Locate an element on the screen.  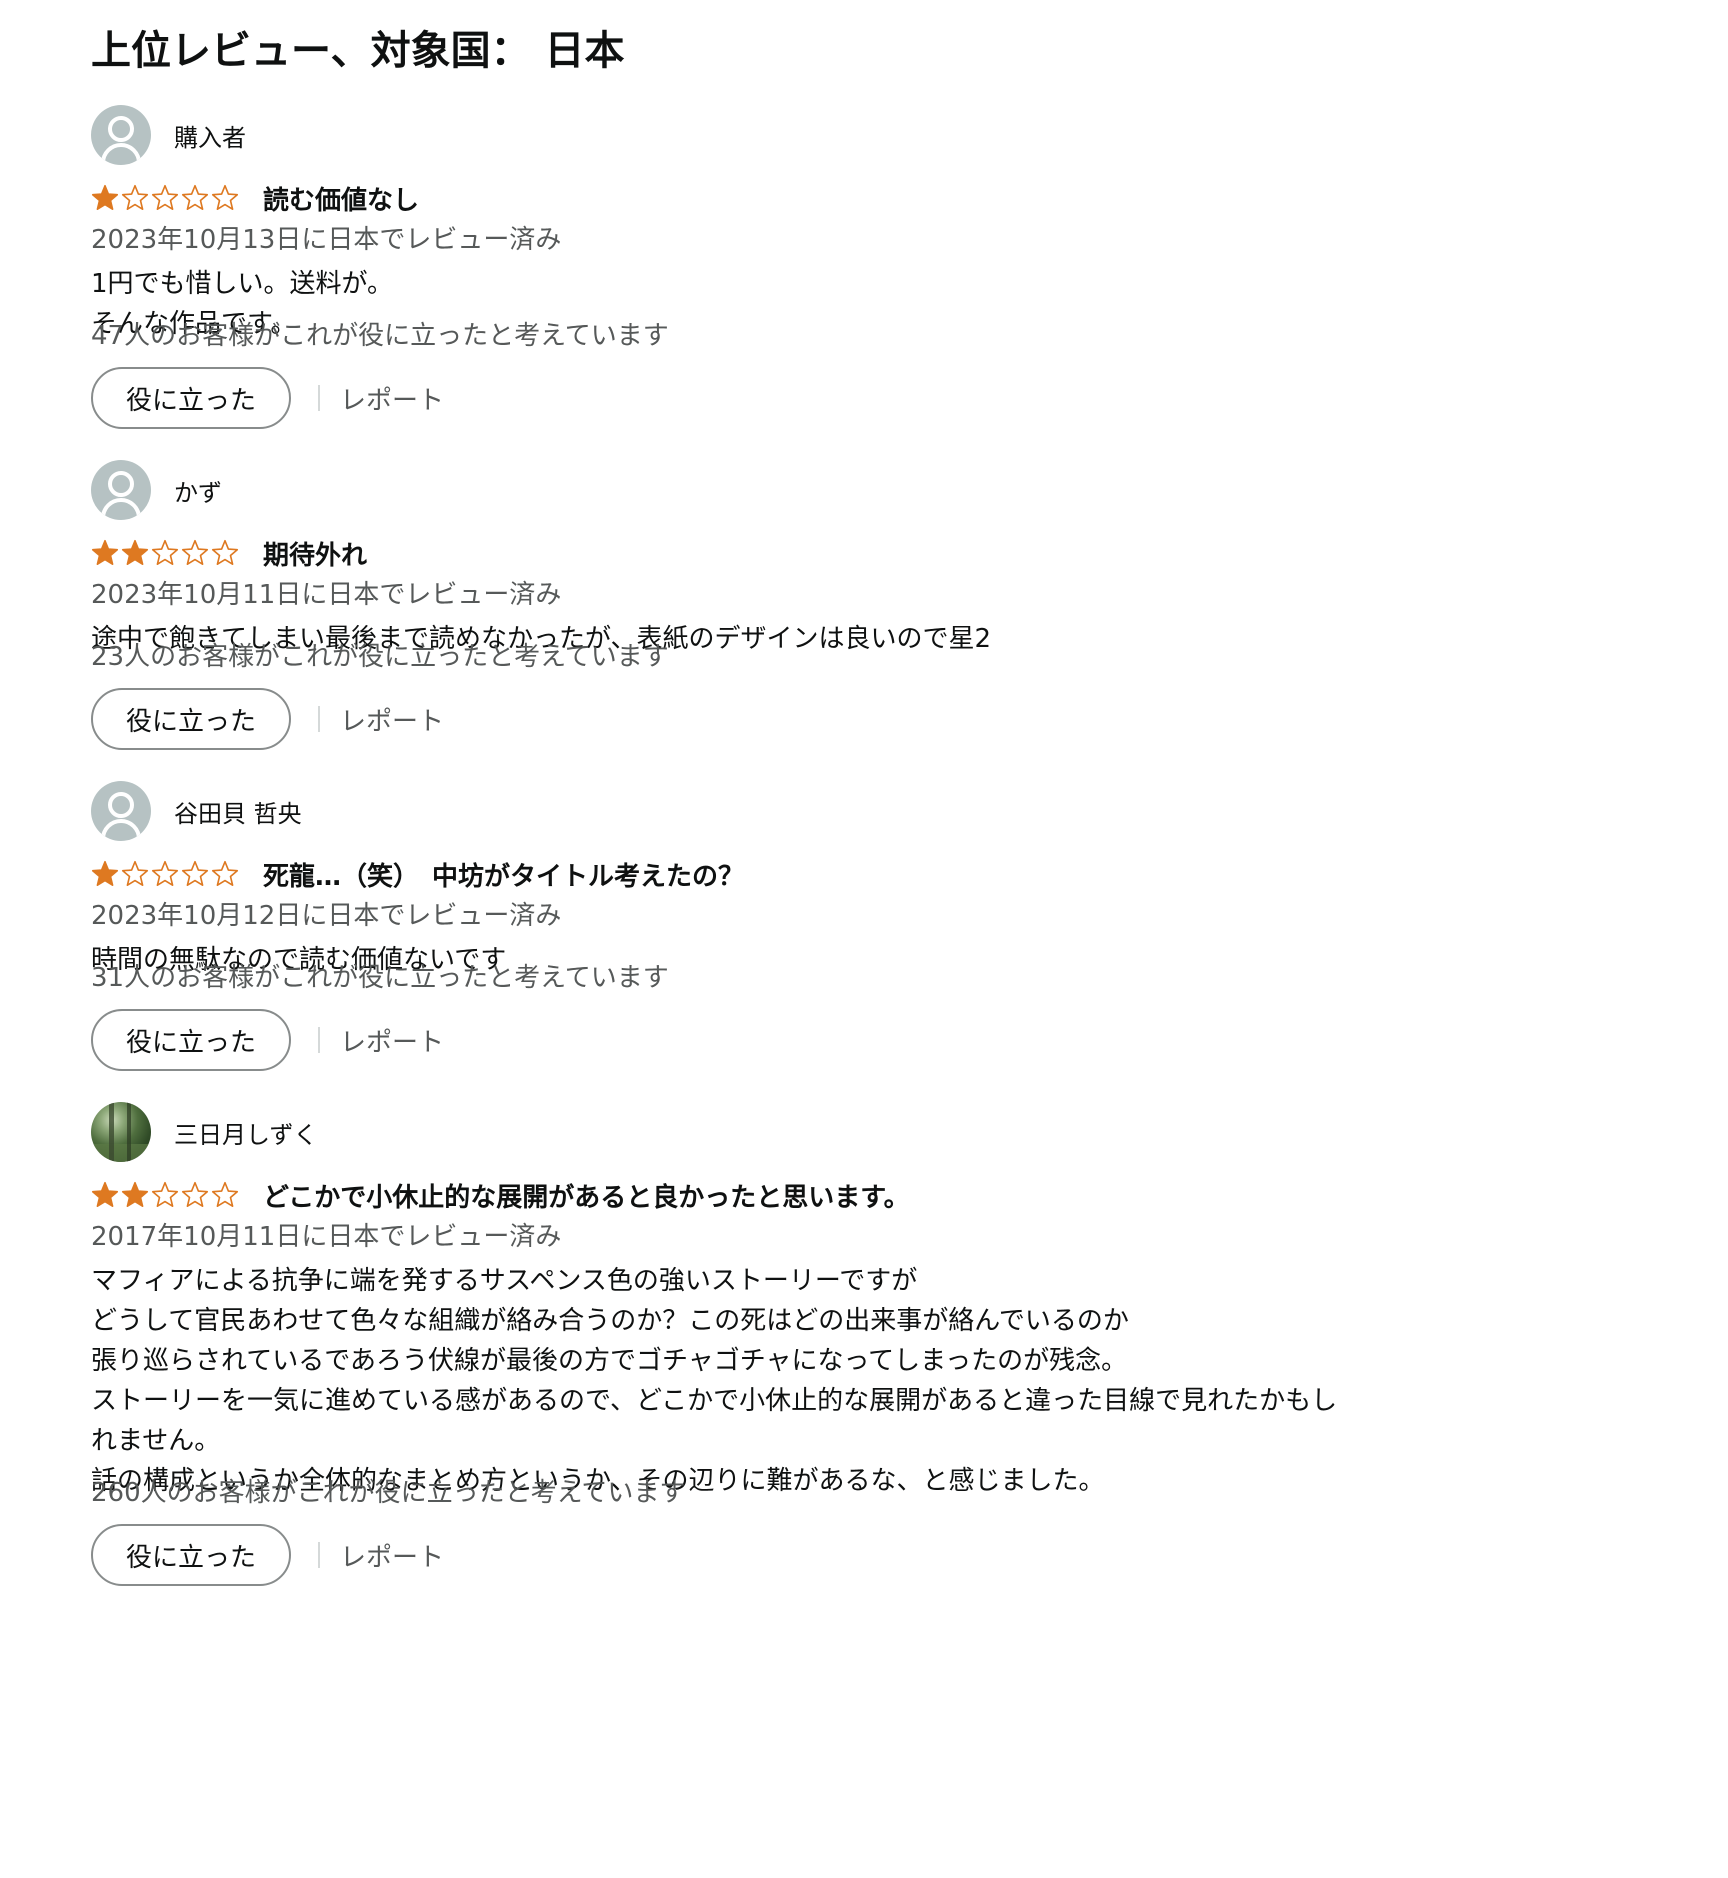
review-date: 2023年10月12日に日本でレビュー済み is located at coordinates (326, 916).